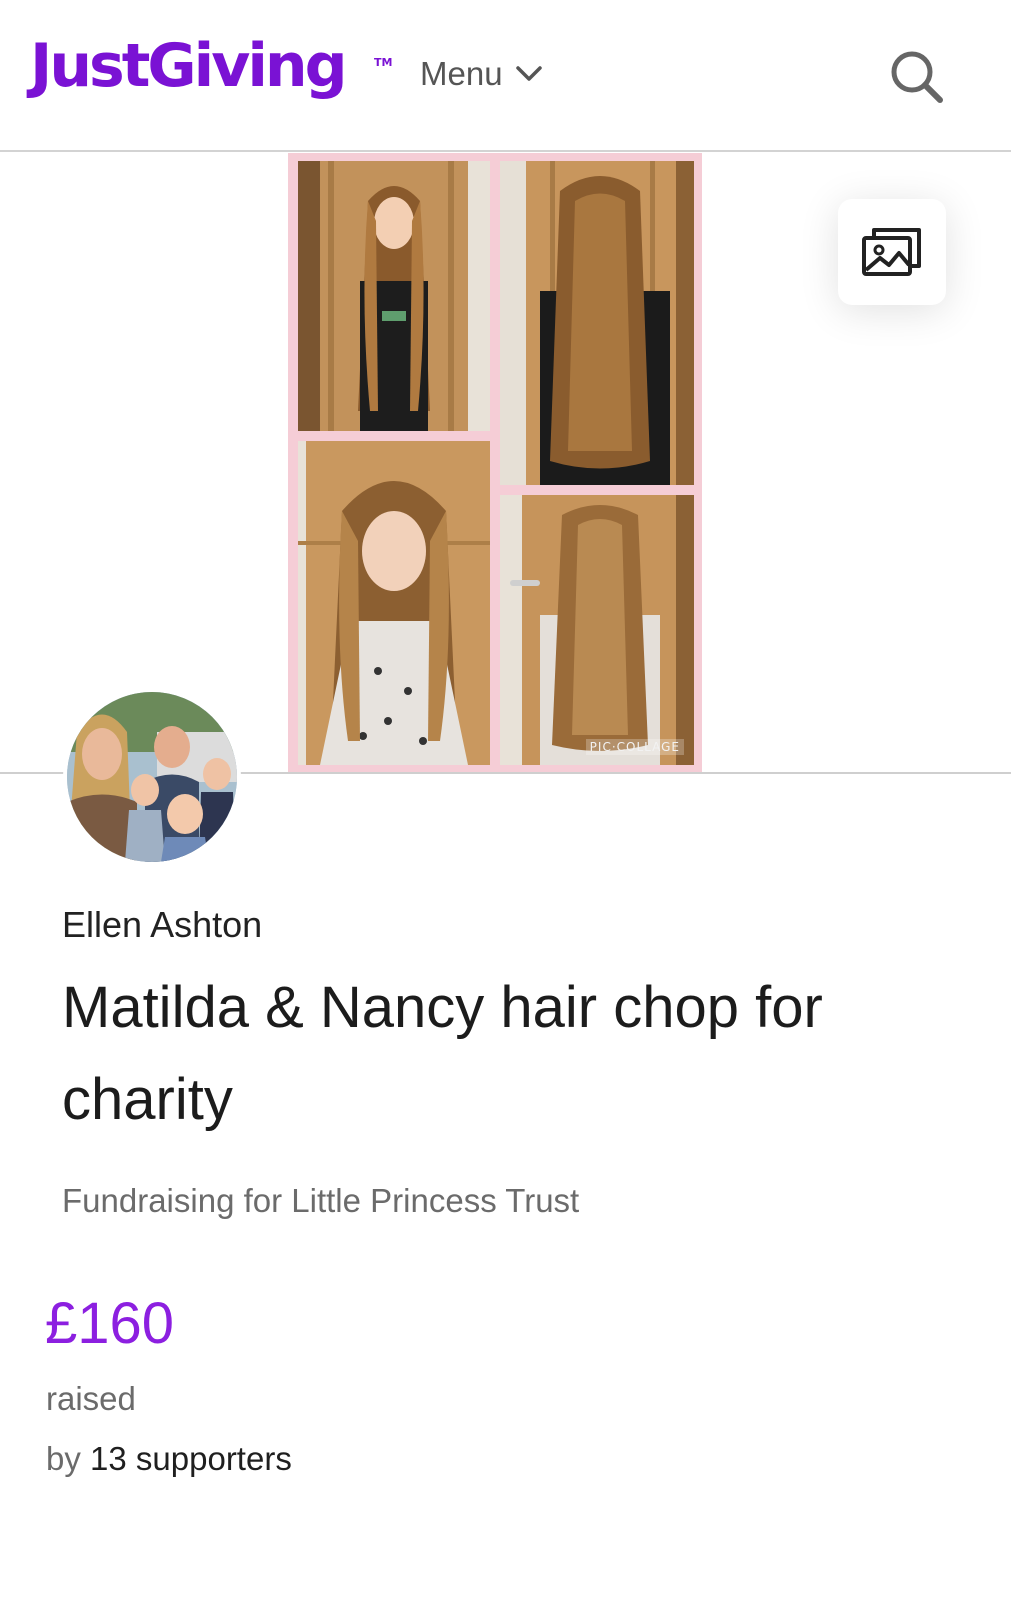 The height and width of the screenshot is (1600, 1011). I want to click on fundraising-for-line: Fundraising for Little Princess Trust, so click(320, 1201).